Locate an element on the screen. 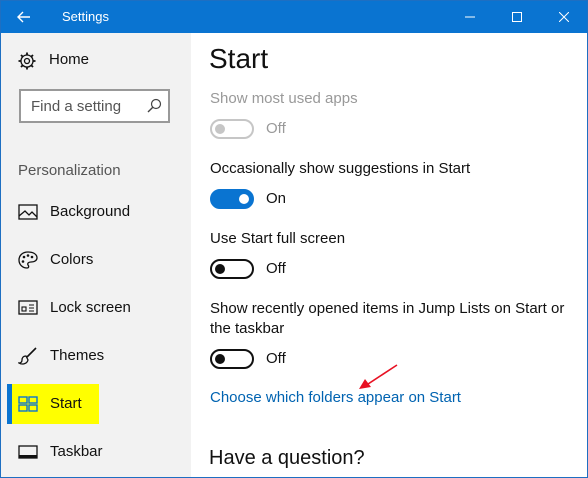 The height and width of the screenshot is (478, 588). title-bar: Settings is located at coordinates (294, 17).